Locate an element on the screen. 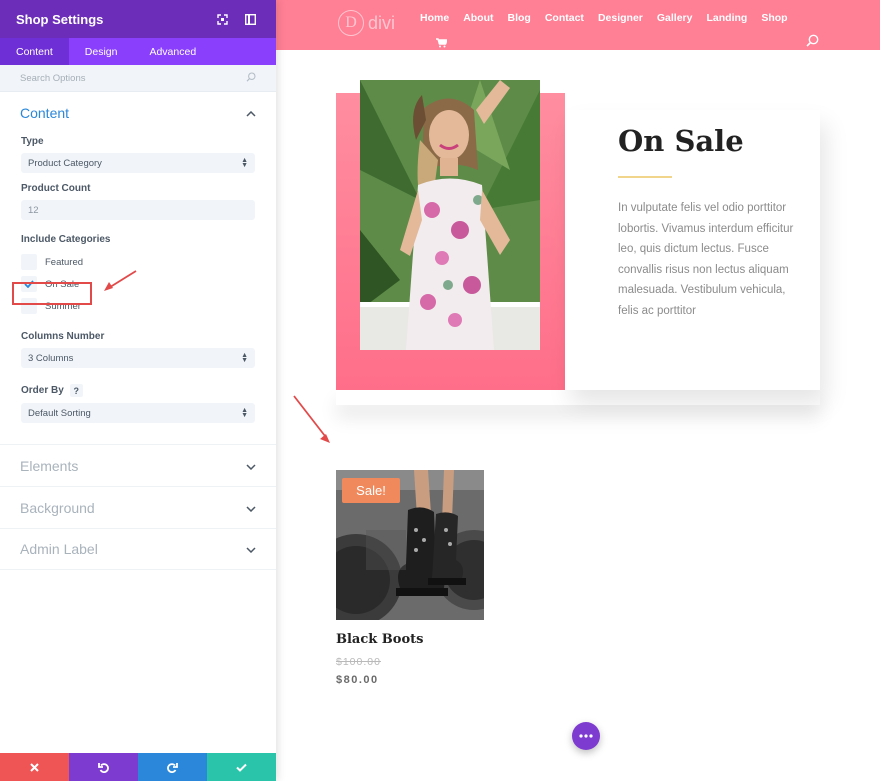 Image resolution: width=880 pixels, height=781 pixels. sale-badge: Sale! is located at coordinates (371, 490).